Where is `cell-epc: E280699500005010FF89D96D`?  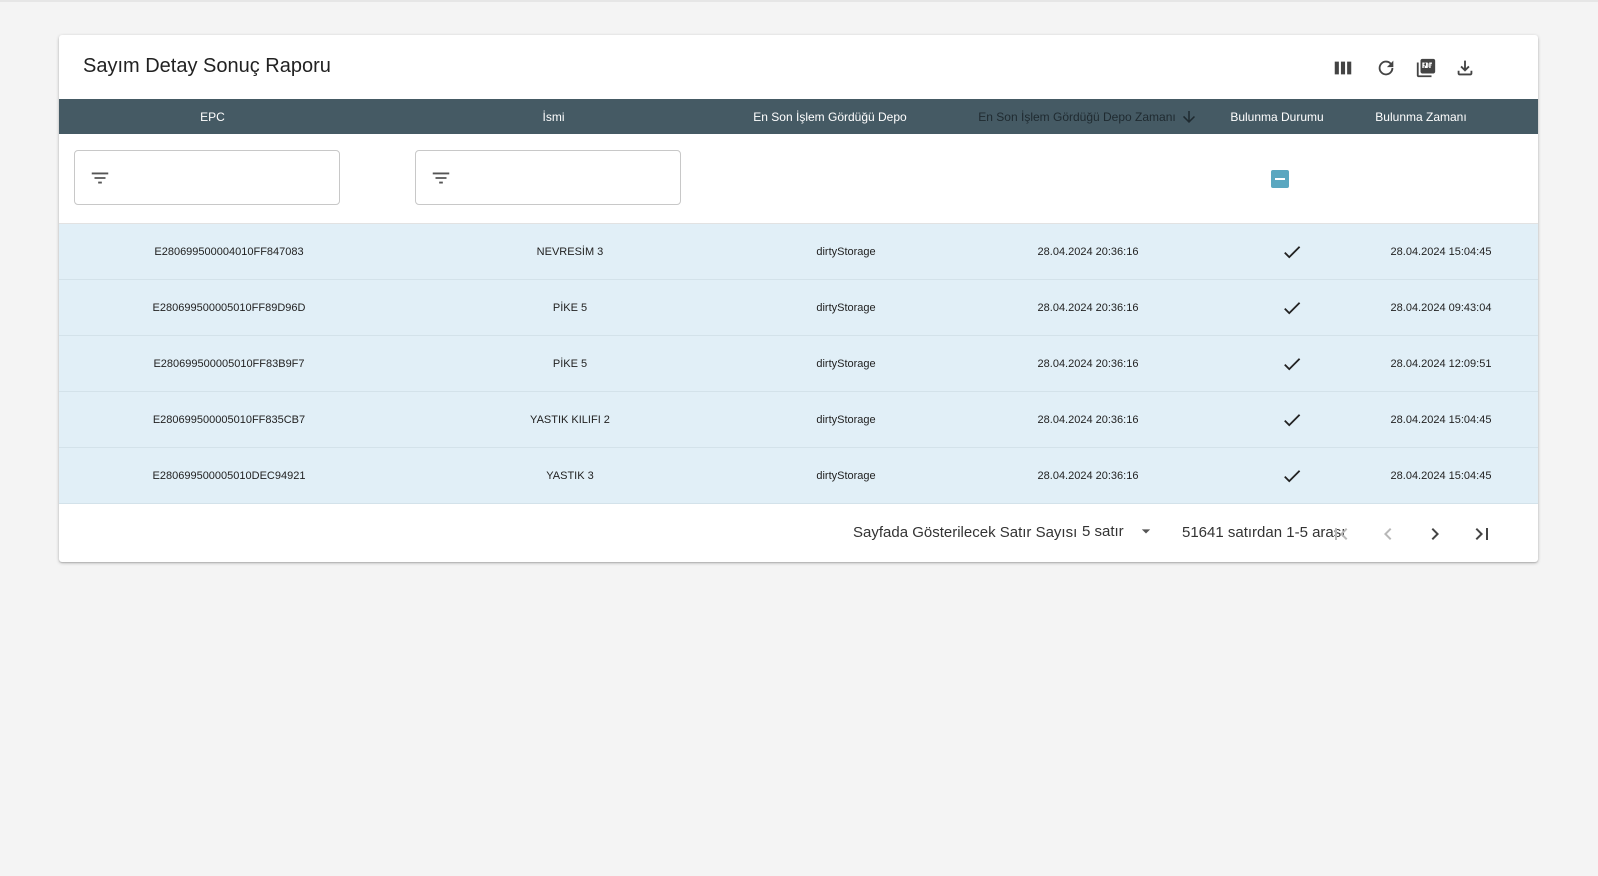
cell-epc: E280699500005010FF89D96D is located at coordinates (229, 308).